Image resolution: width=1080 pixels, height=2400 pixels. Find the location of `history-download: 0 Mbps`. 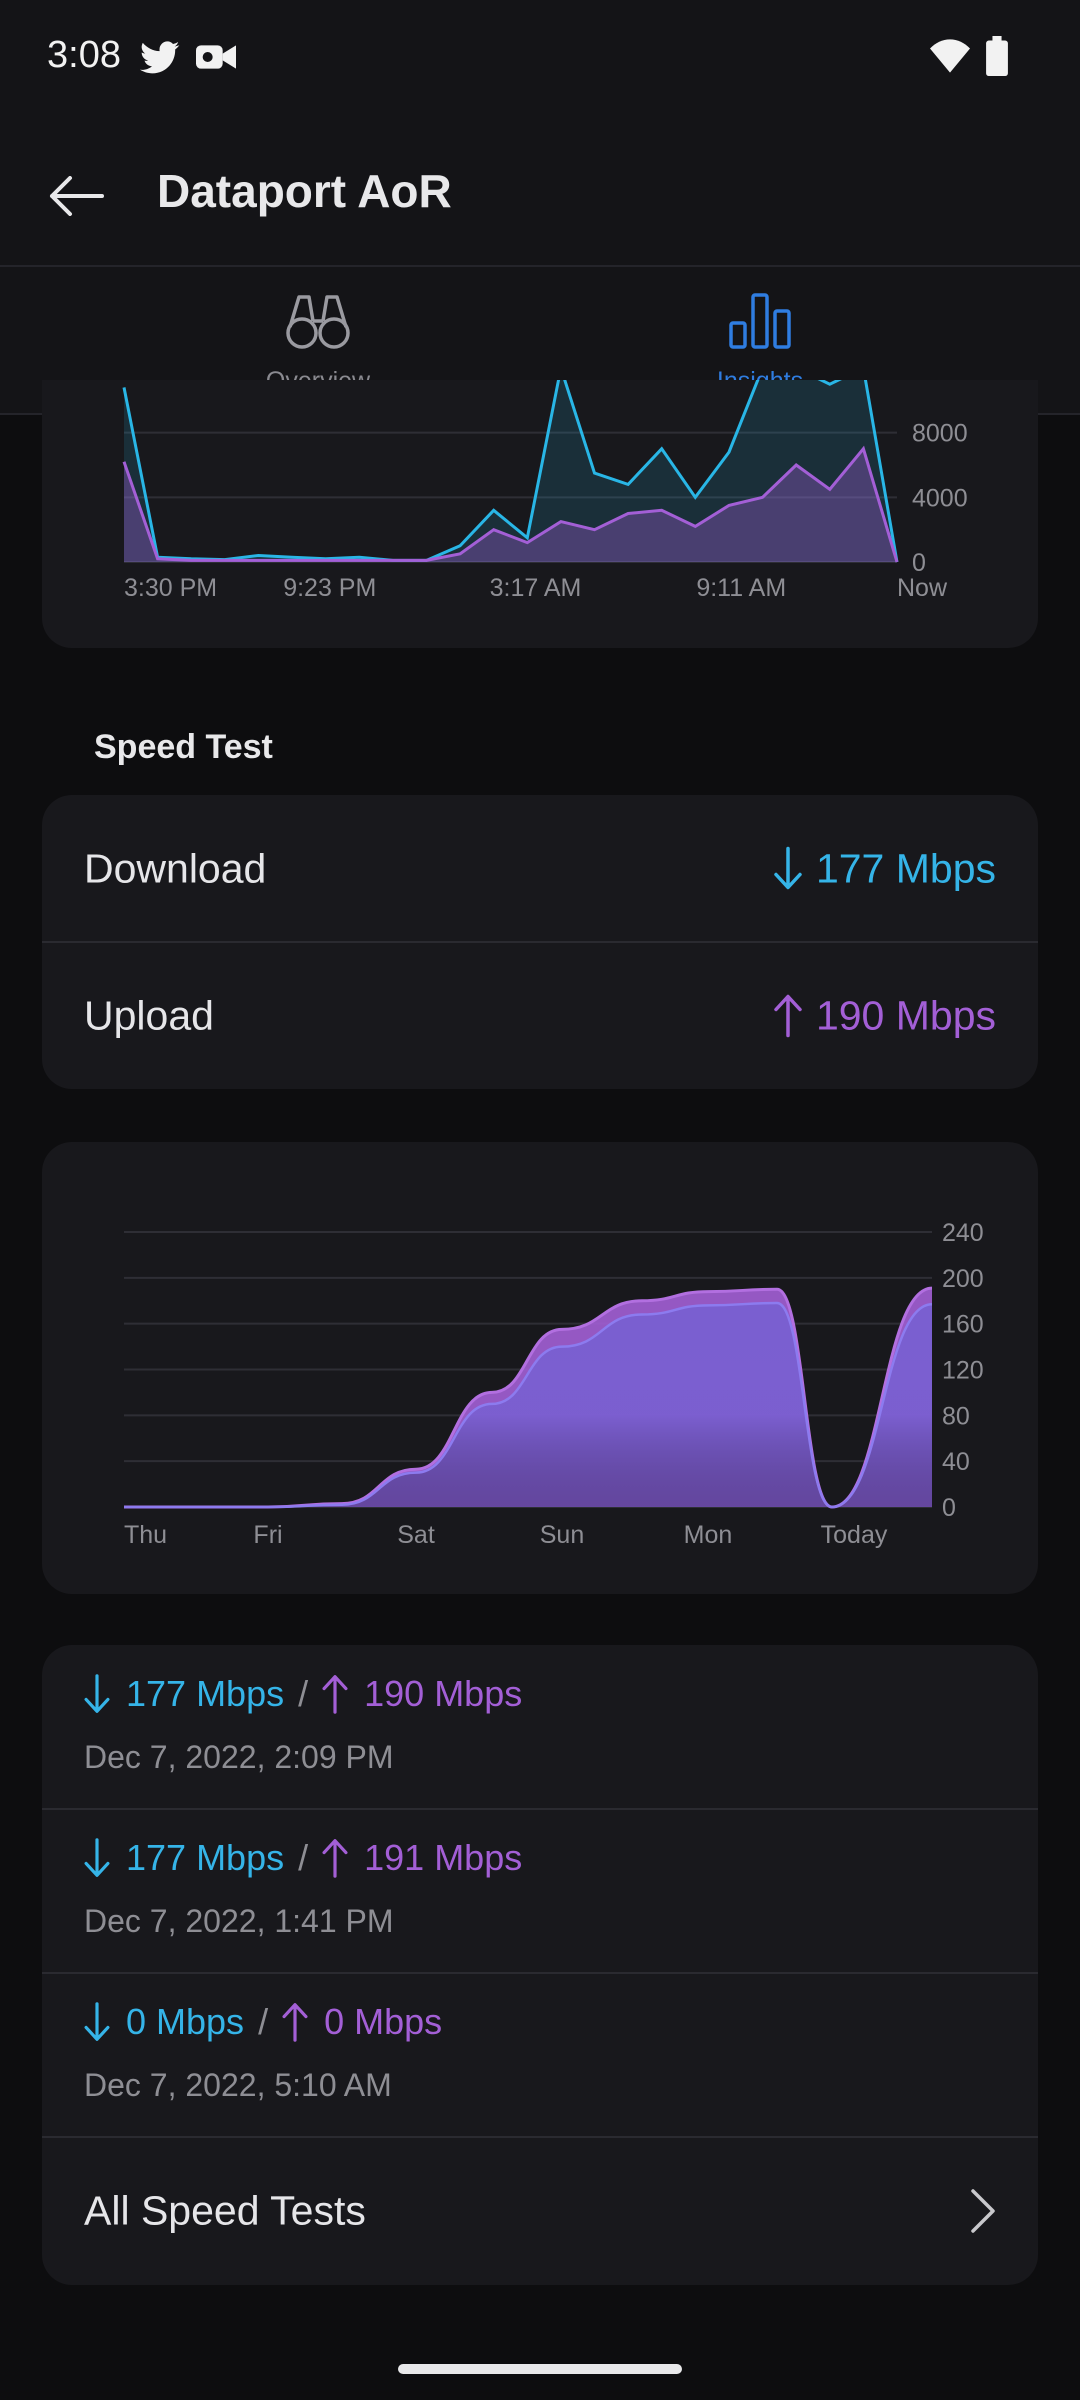

history-download: 0 Mbps is located at coordinates (185, 2021).